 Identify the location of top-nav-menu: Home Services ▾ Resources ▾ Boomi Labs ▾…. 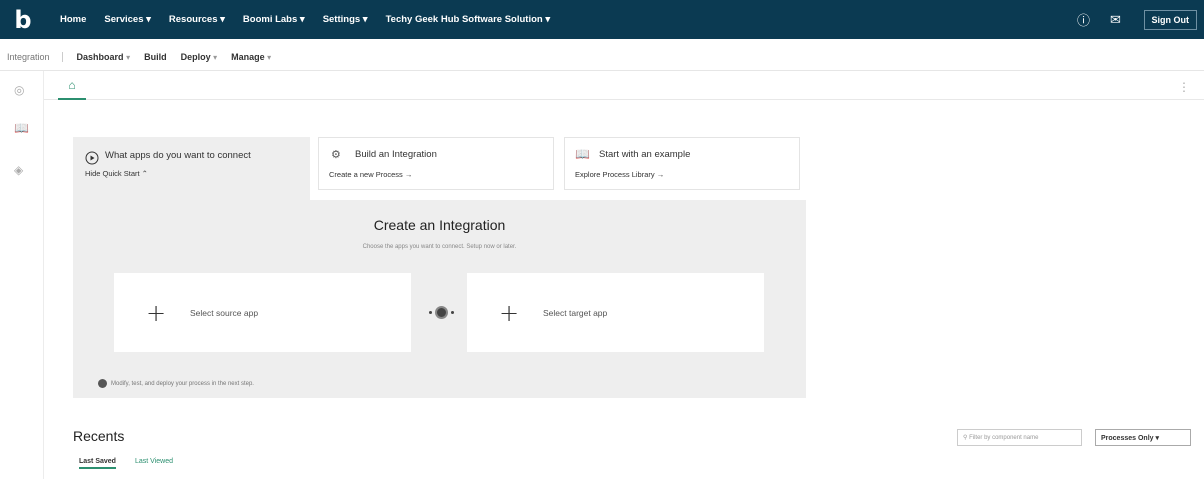
(305, 19).